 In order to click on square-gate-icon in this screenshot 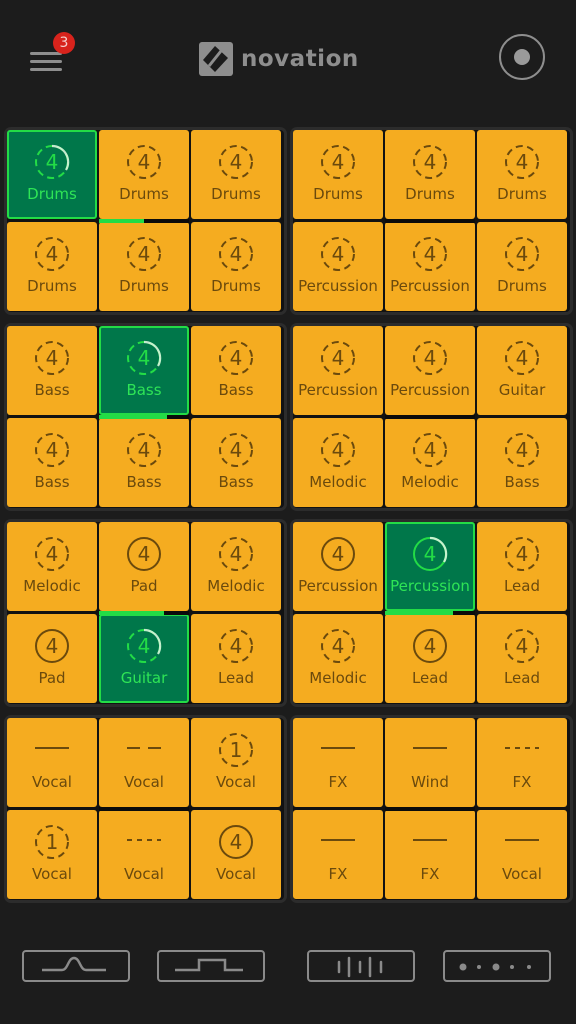, I will do `click(209, 965)`.